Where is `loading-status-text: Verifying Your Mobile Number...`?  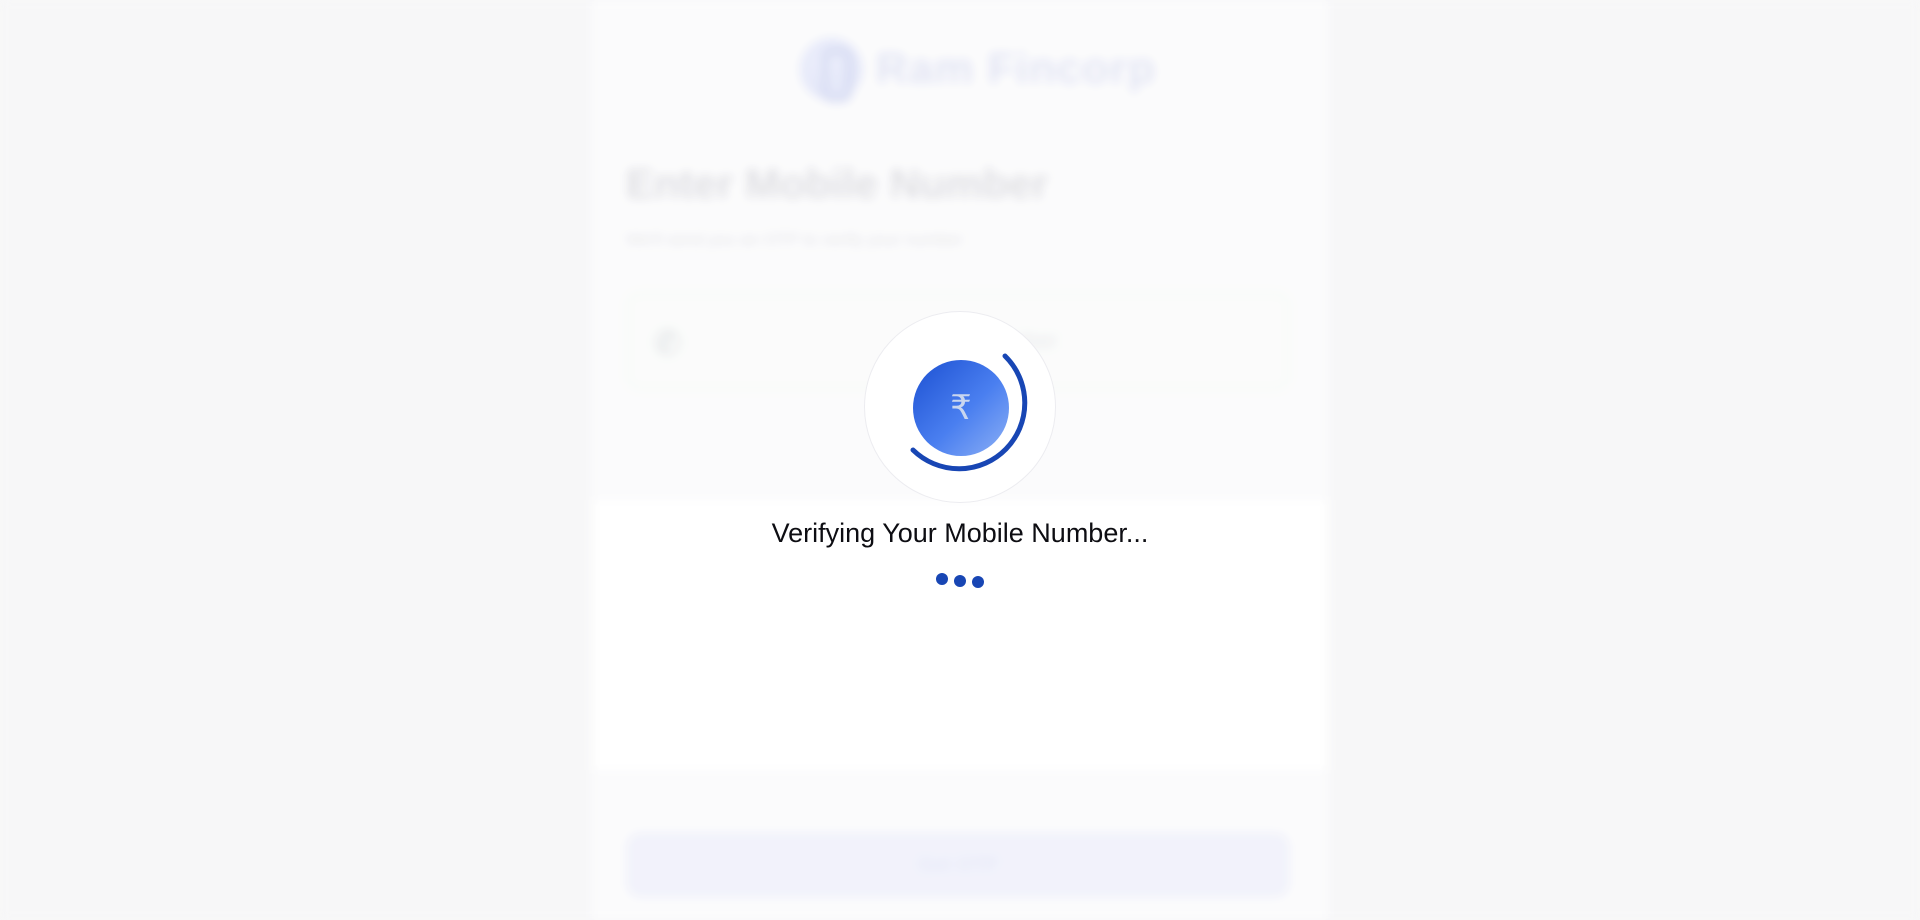
loading-status-text: Verifying Your Mobile Number... is located at coordinates (960, 533).